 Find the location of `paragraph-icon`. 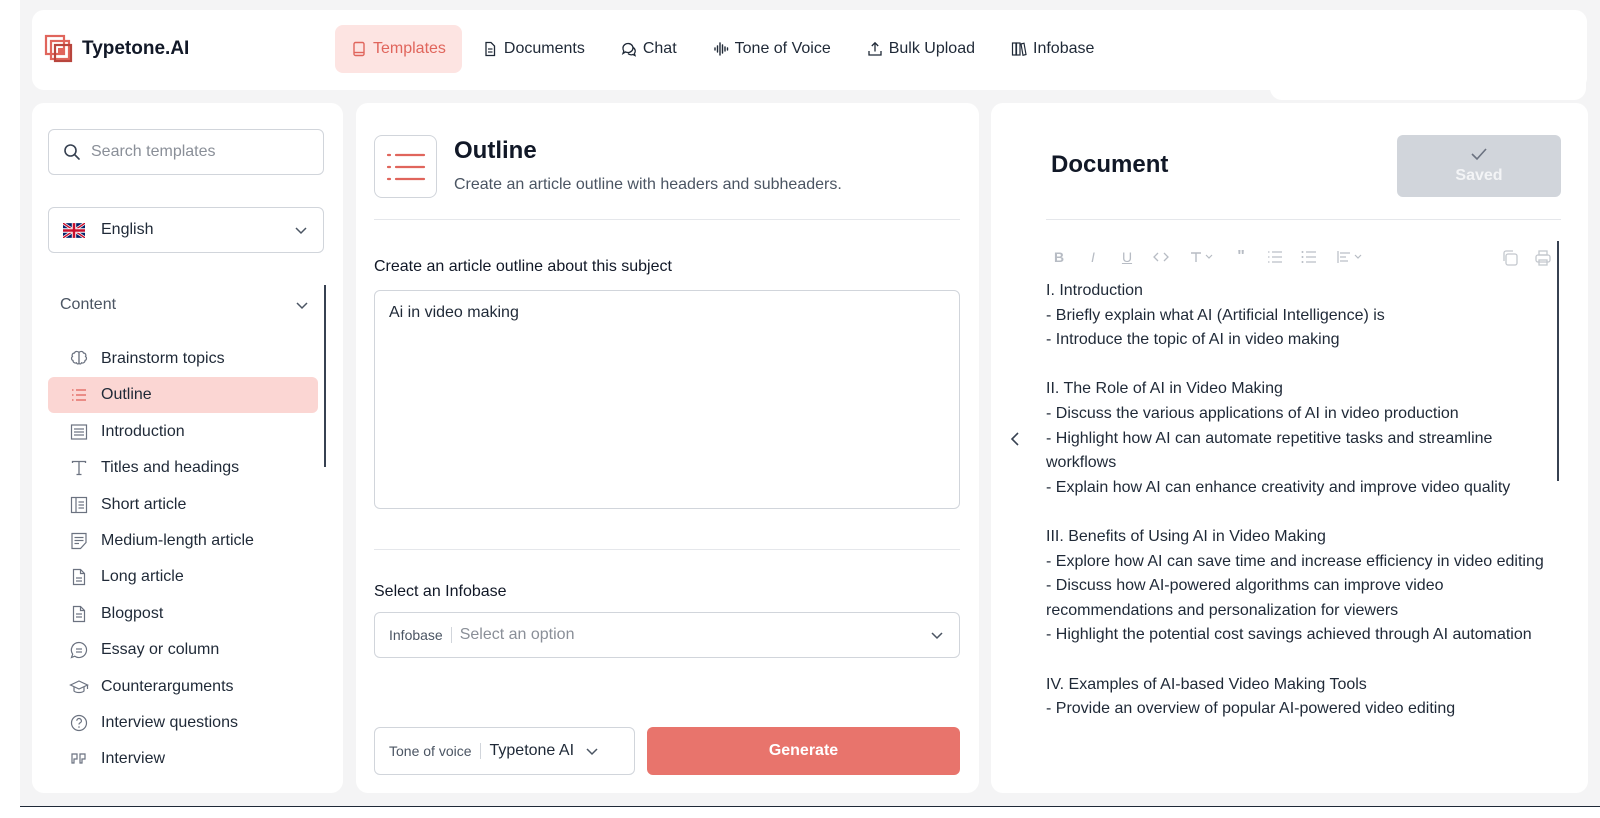

paragraph-icon is located at coordinates (79, 432).